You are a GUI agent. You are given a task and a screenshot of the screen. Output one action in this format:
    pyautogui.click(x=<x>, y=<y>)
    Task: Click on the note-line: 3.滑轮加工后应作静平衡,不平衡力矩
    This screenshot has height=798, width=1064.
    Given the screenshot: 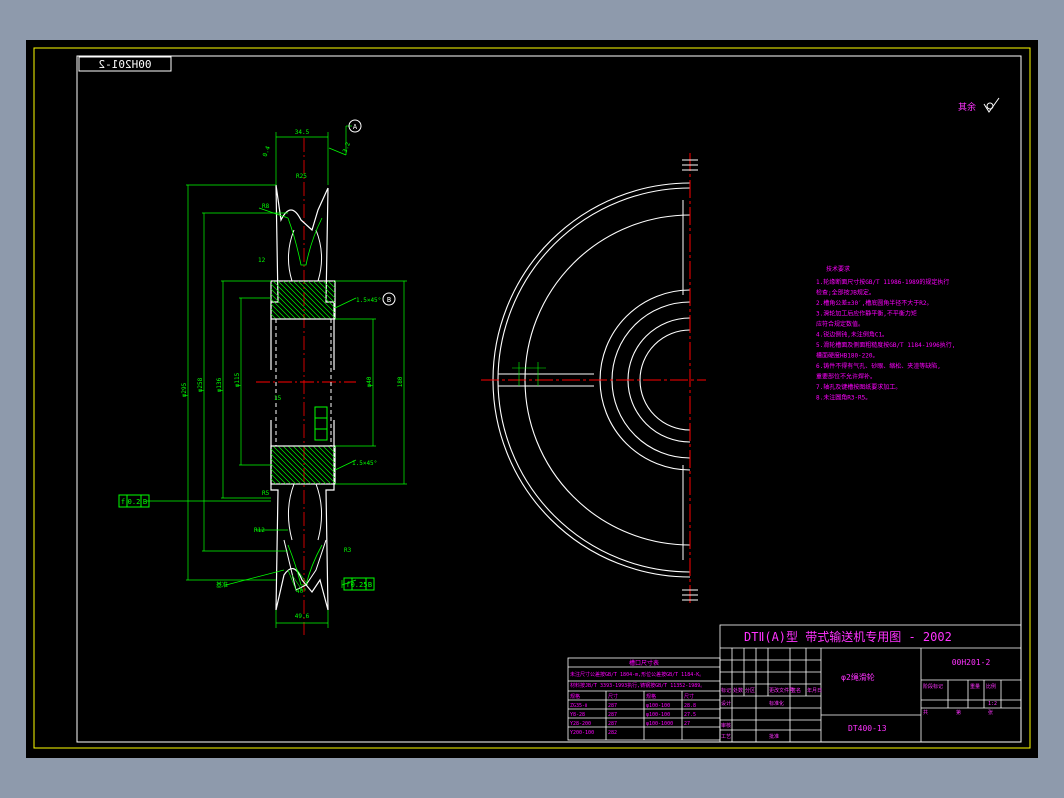 What is the action you would take?
    pyautogui.click(x=866, y=314)
    